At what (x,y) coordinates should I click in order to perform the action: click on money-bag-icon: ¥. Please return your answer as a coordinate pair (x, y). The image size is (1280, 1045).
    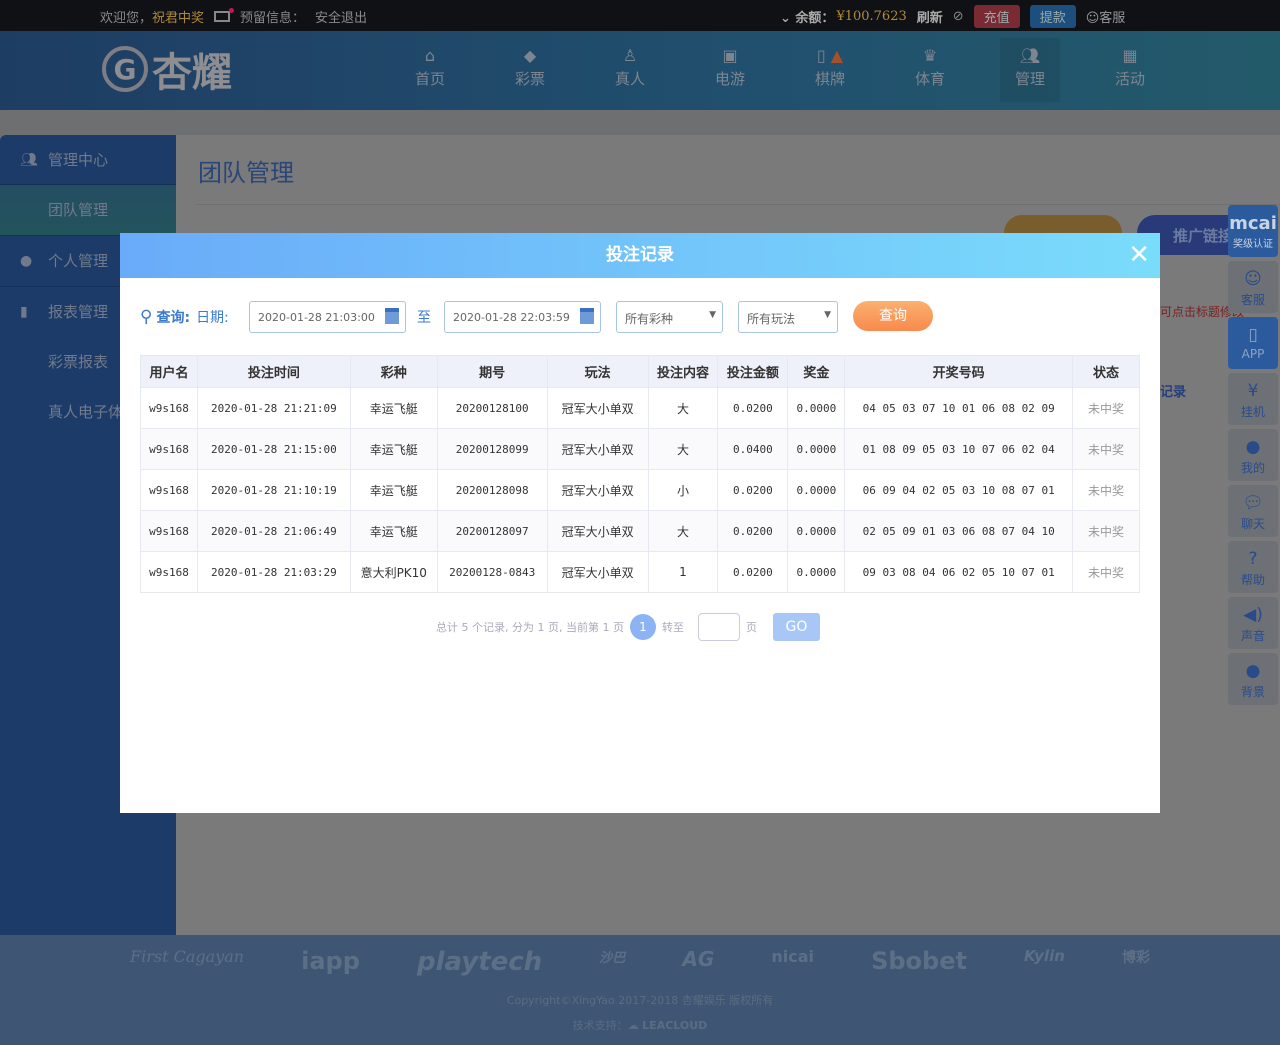
    Looking at the image, I should click on (1253, 391).